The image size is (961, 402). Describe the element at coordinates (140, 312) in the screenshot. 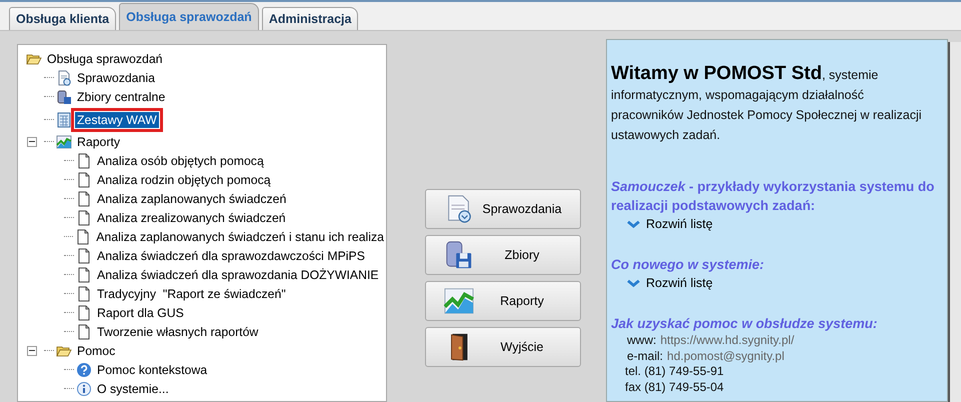

I see `tree-item: Raport dla GUS` at that location.